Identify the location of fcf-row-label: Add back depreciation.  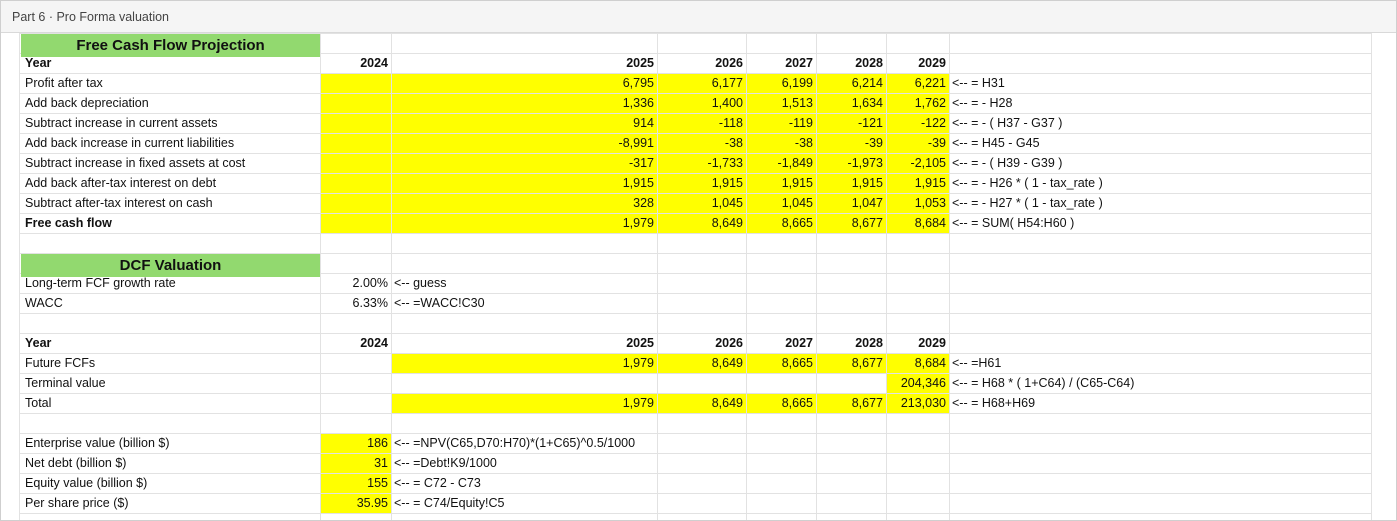
(87, 103).